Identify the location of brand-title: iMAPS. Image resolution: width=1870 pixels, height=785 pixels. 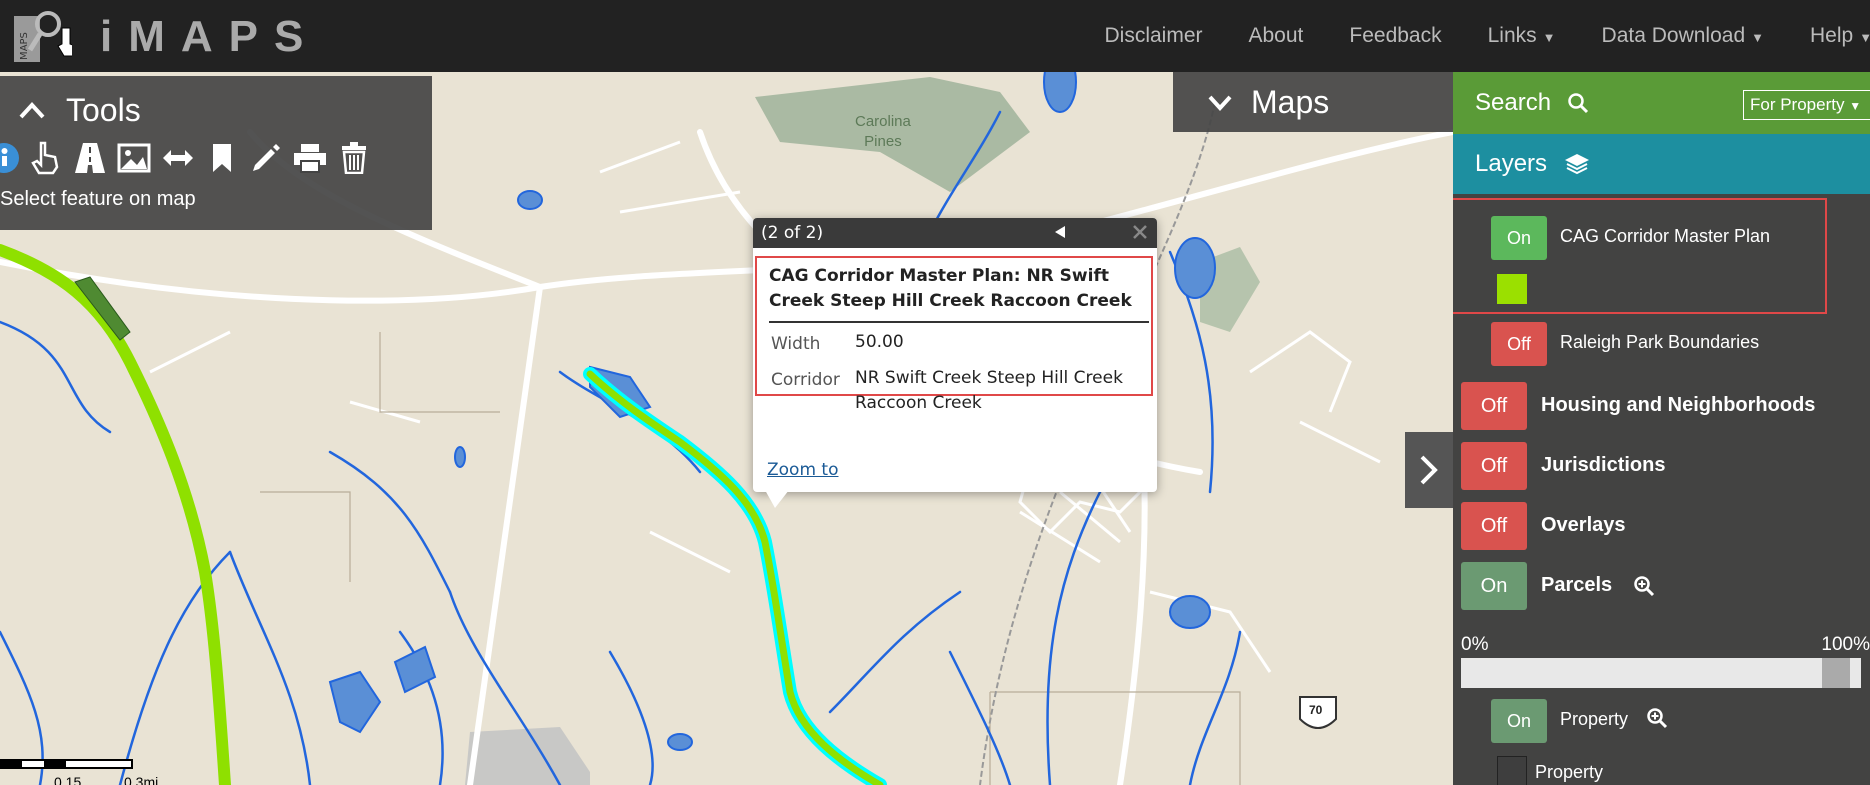
(209, 37).